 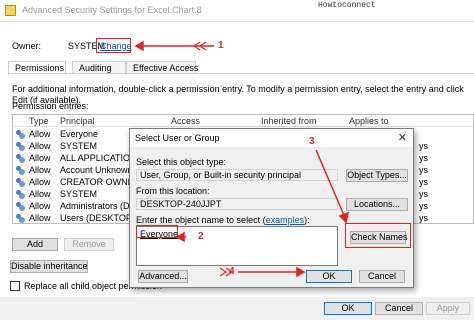 I want to click on row-principal: CREATOR OWNER, so click(x=96, y=182).